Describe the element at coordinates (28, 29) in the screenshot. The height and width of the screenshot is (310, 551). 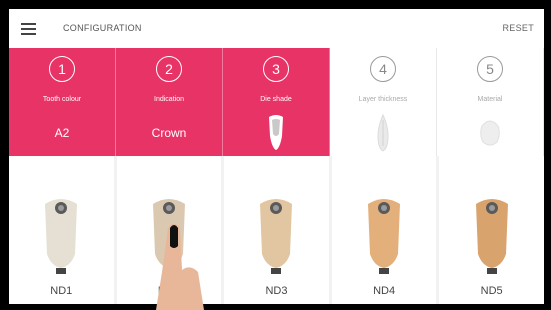
I see `menu-icon` at that location.